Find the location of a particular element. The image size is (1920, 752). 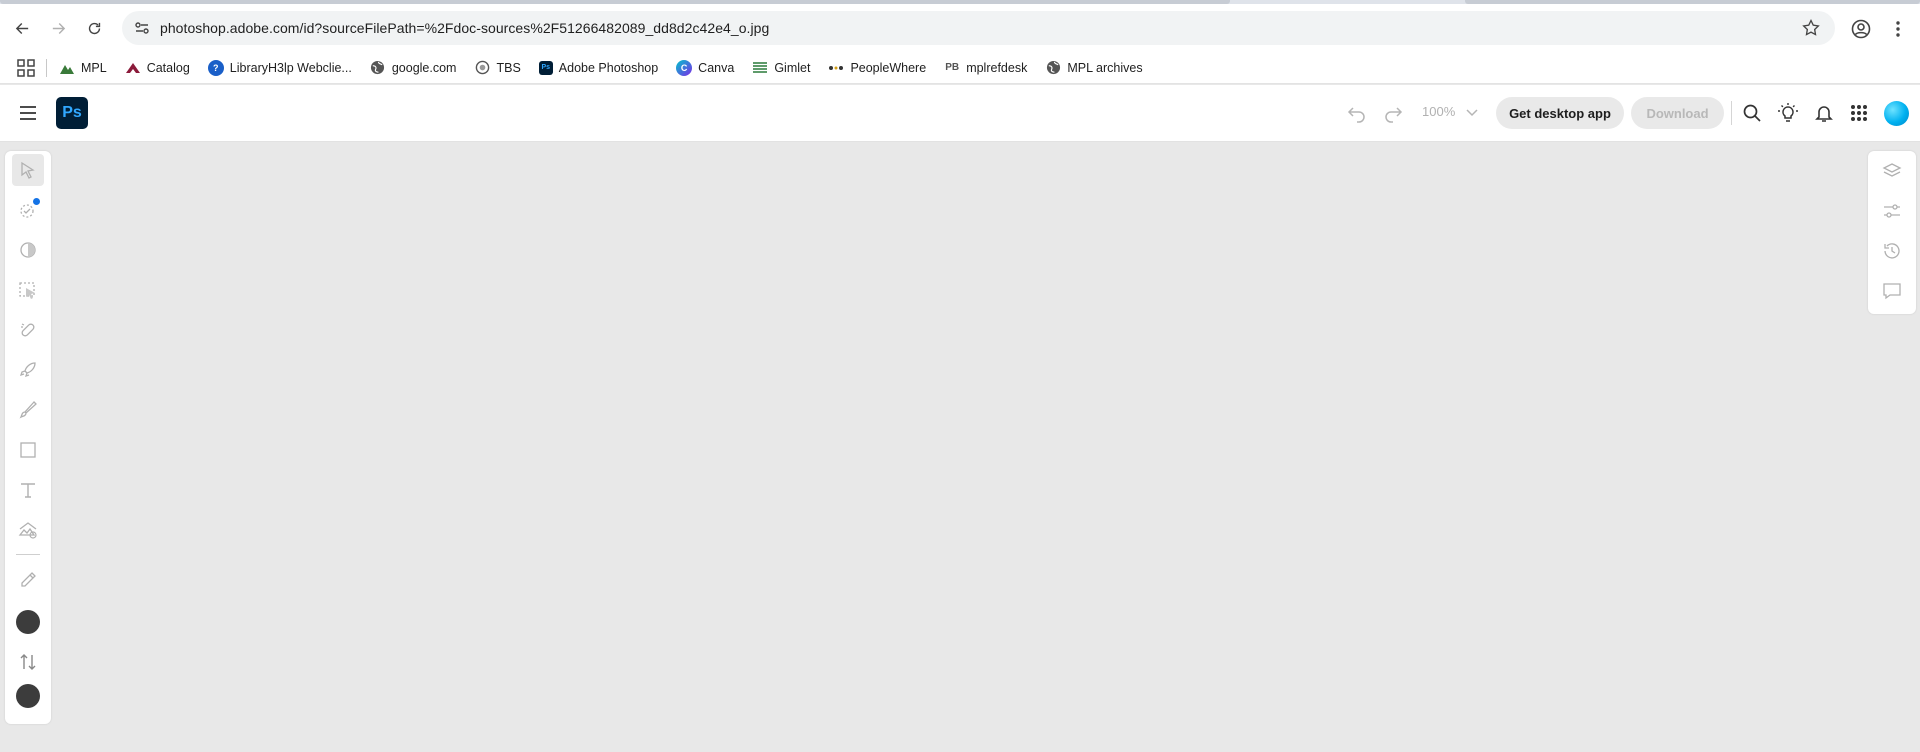

app-switcher-button is located at coordinates (1859, 113).